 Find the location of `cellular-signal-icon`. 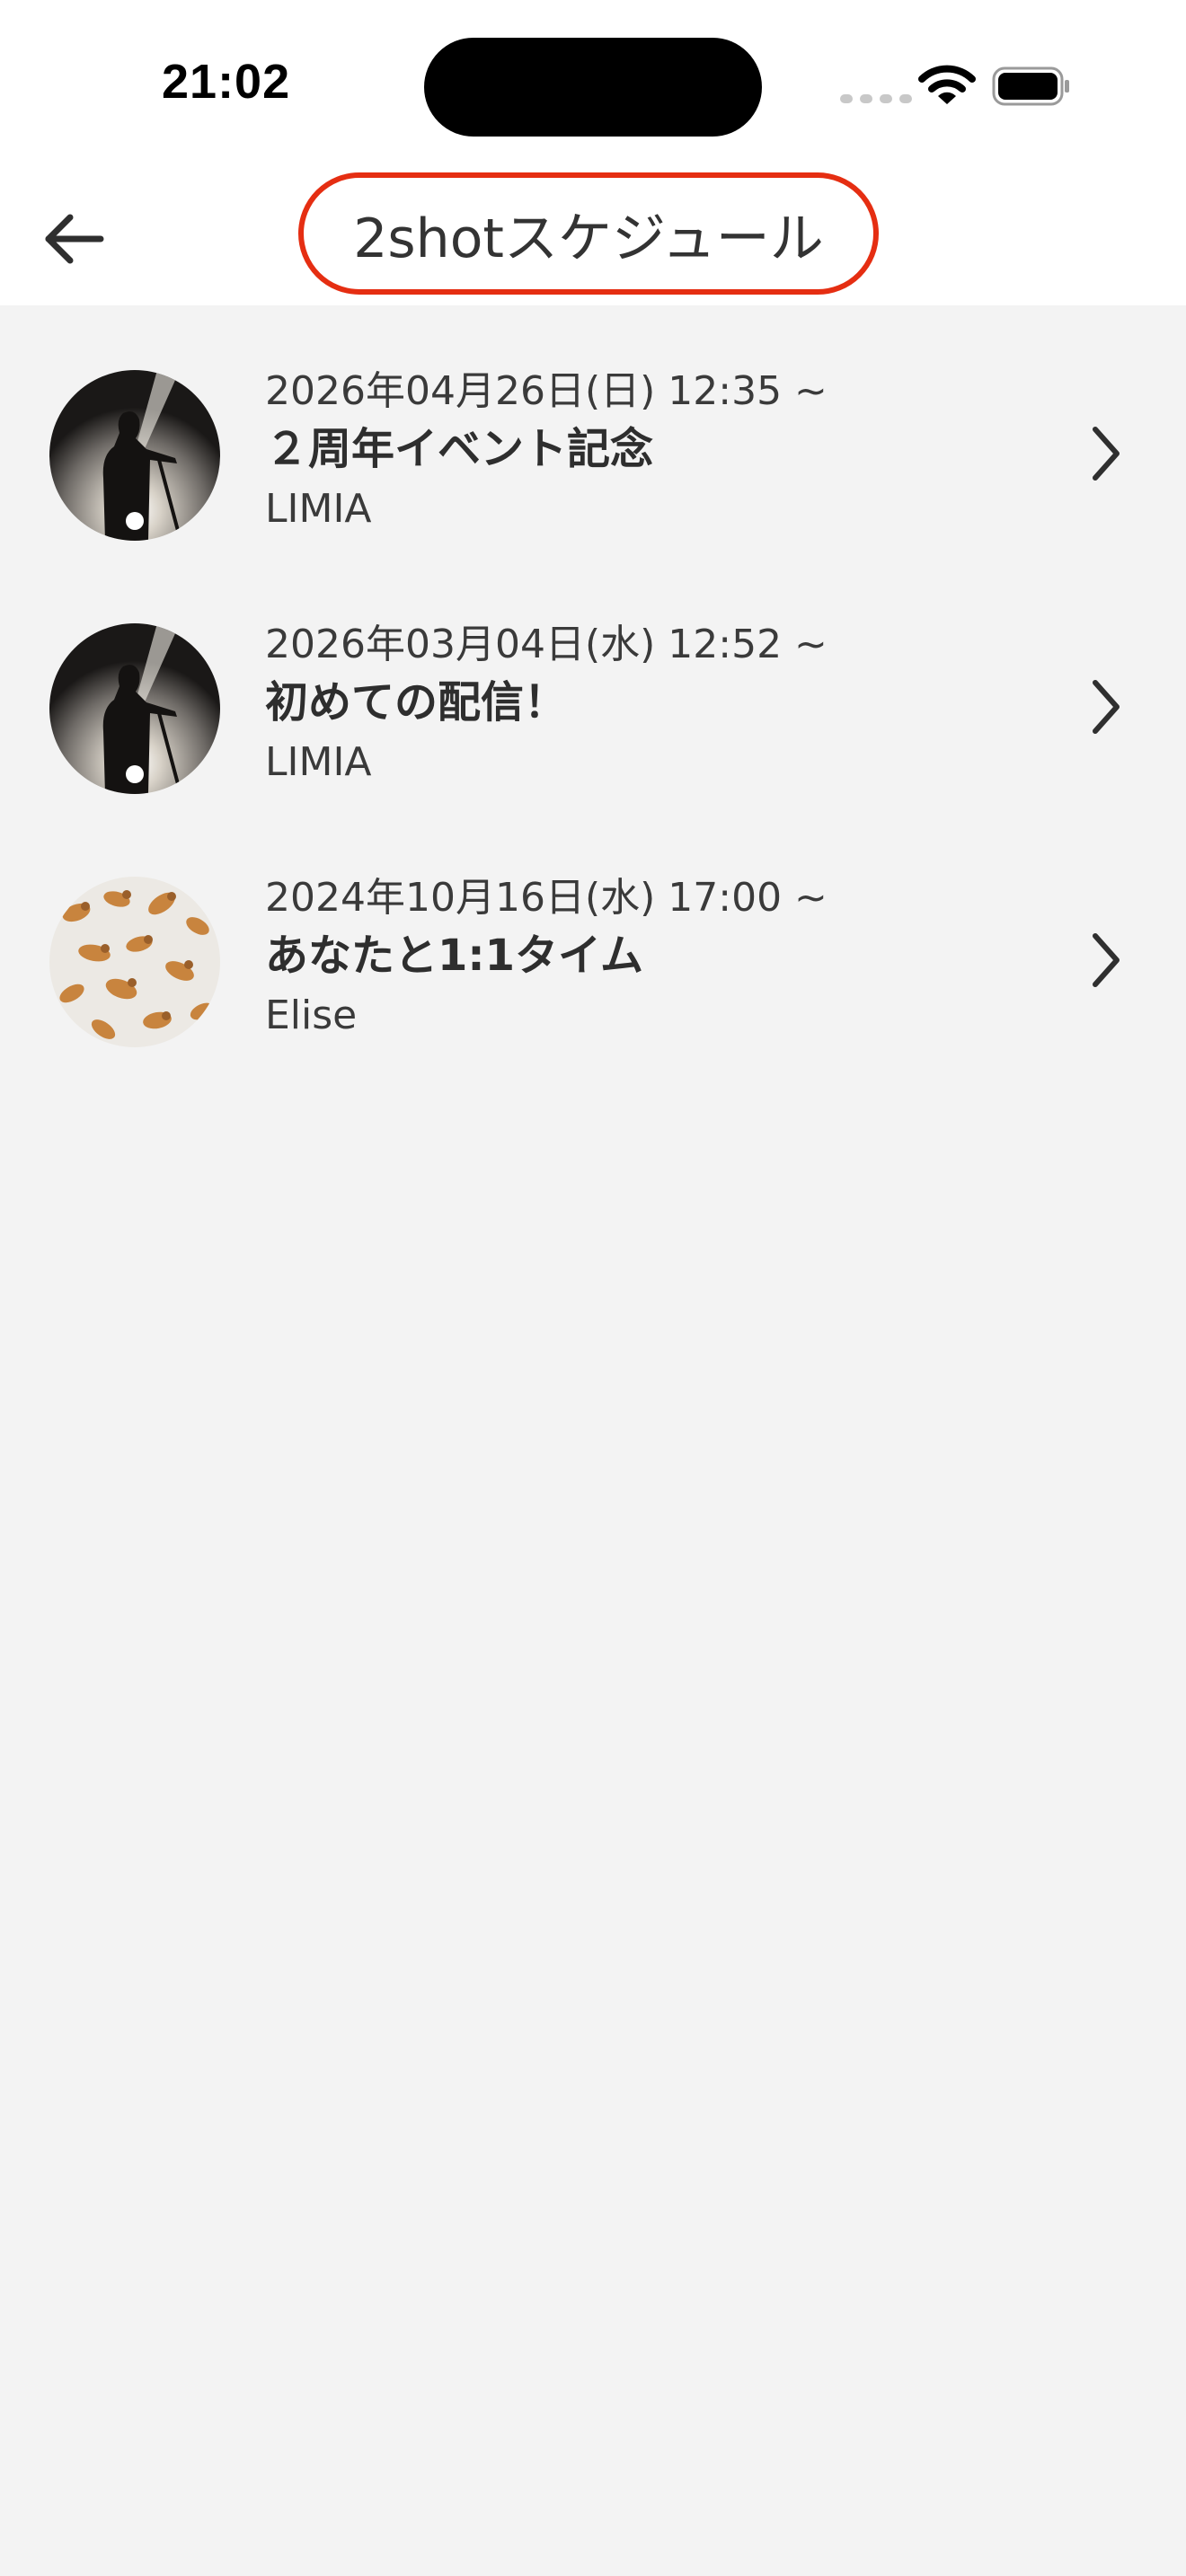

cellular-signal-icon is located at coordinates (876, 98).